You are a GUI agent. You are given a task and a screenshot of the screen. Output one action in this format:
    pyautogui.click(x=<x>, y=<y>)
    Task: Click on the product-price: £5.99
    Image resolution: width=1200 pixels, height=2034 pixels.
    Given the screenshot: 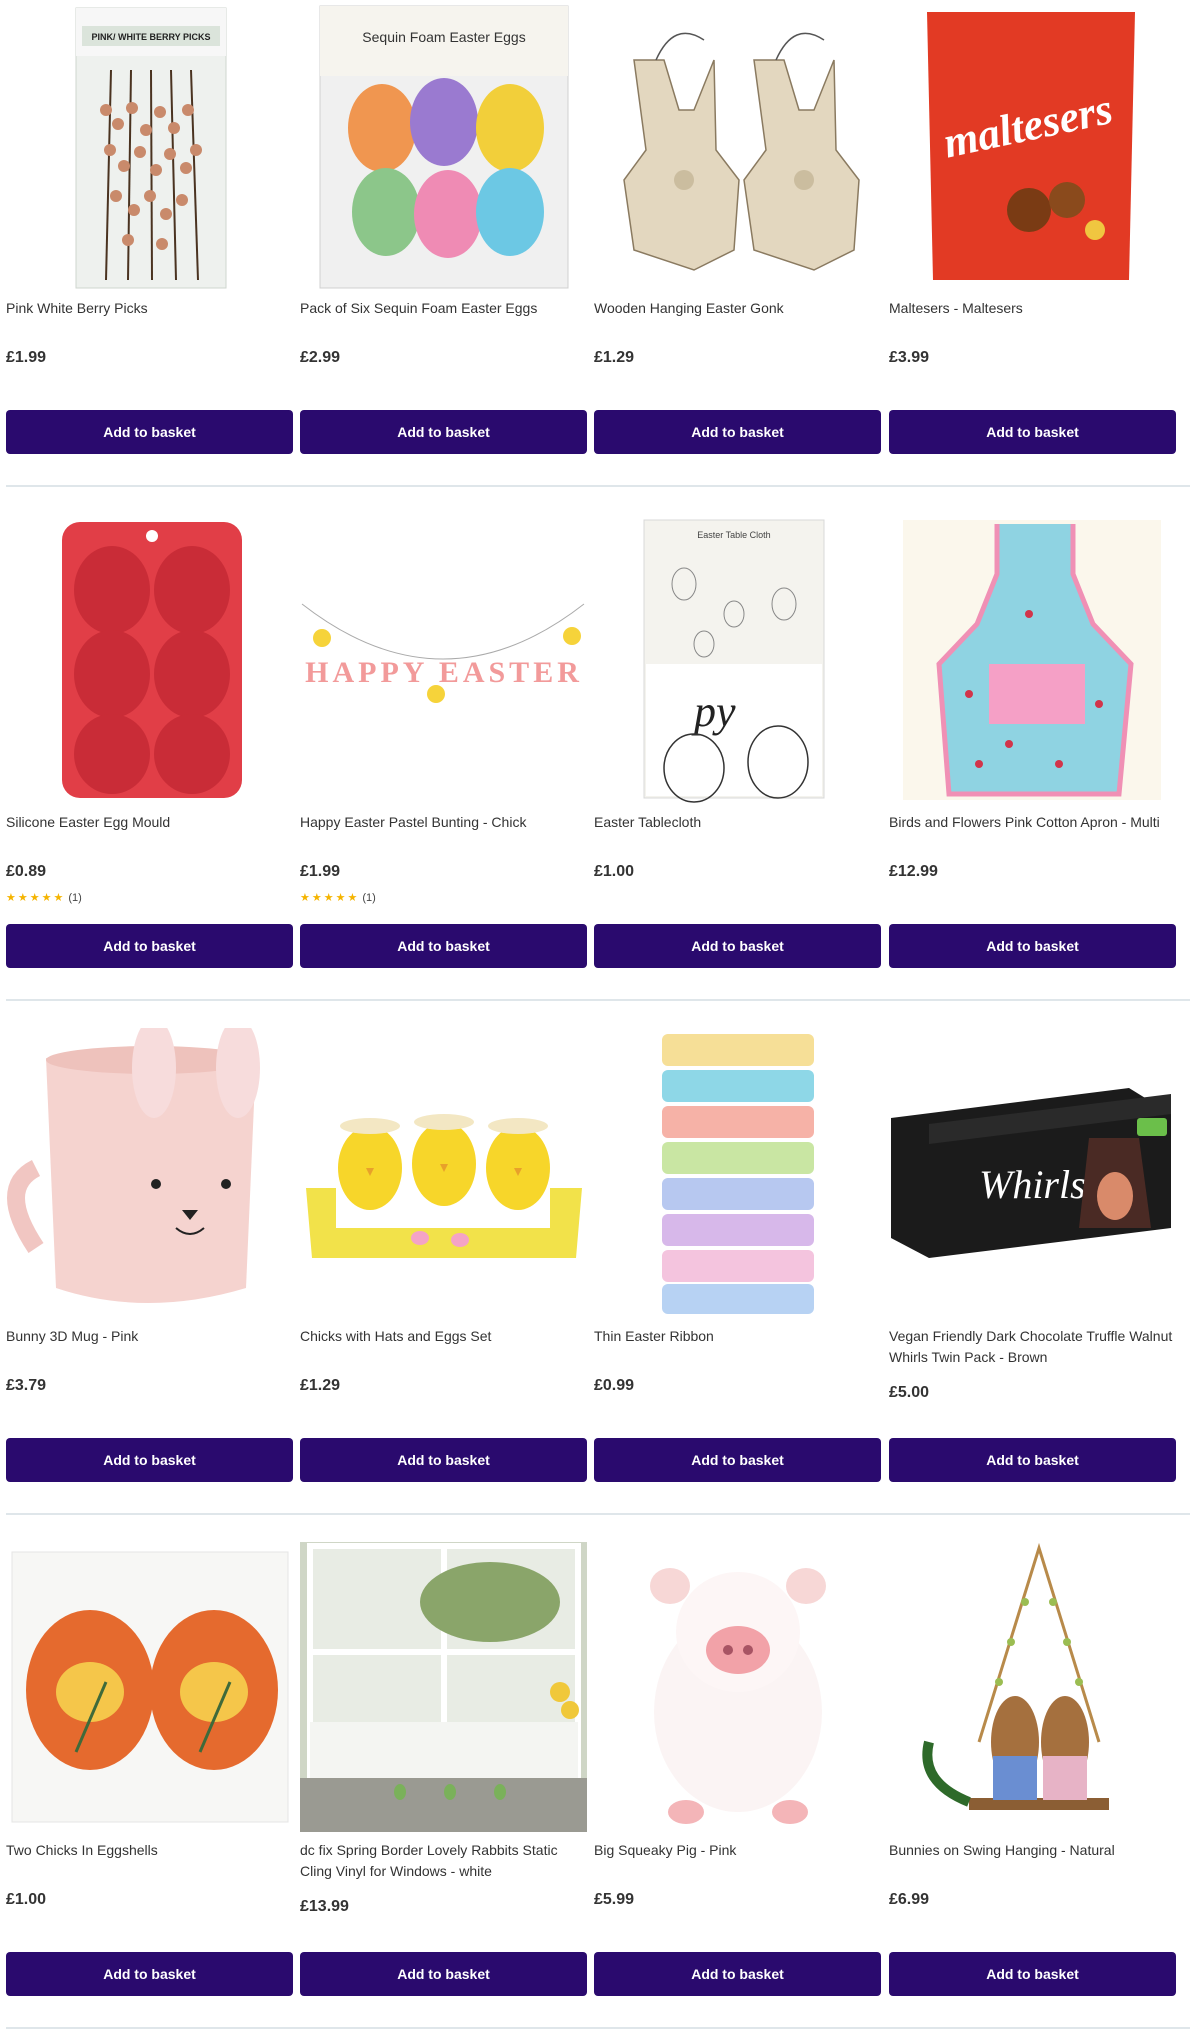 What is the action you would take?
    pyautogui.click(x=614, y=1899)
    